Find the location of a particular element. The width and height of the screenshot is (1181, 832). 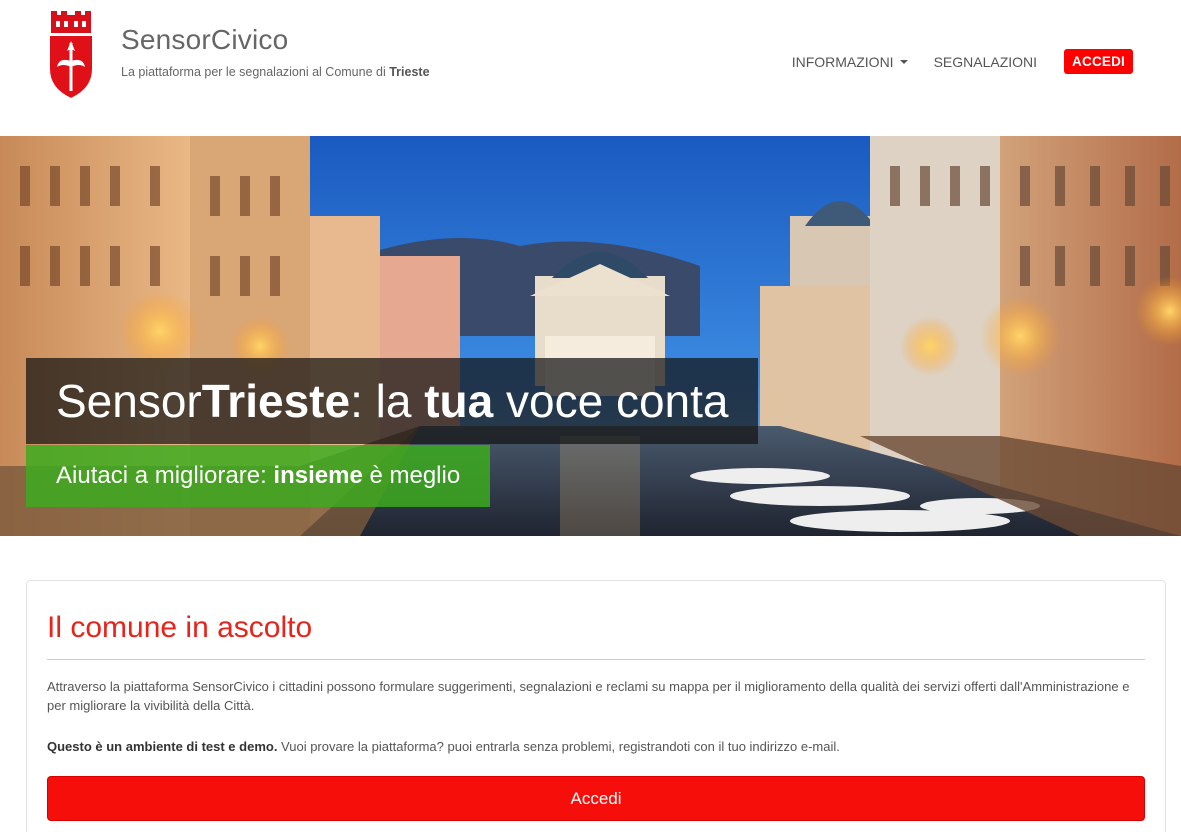

nav-accedi-button: ACCEDI is located at coordinates (1098, 61).